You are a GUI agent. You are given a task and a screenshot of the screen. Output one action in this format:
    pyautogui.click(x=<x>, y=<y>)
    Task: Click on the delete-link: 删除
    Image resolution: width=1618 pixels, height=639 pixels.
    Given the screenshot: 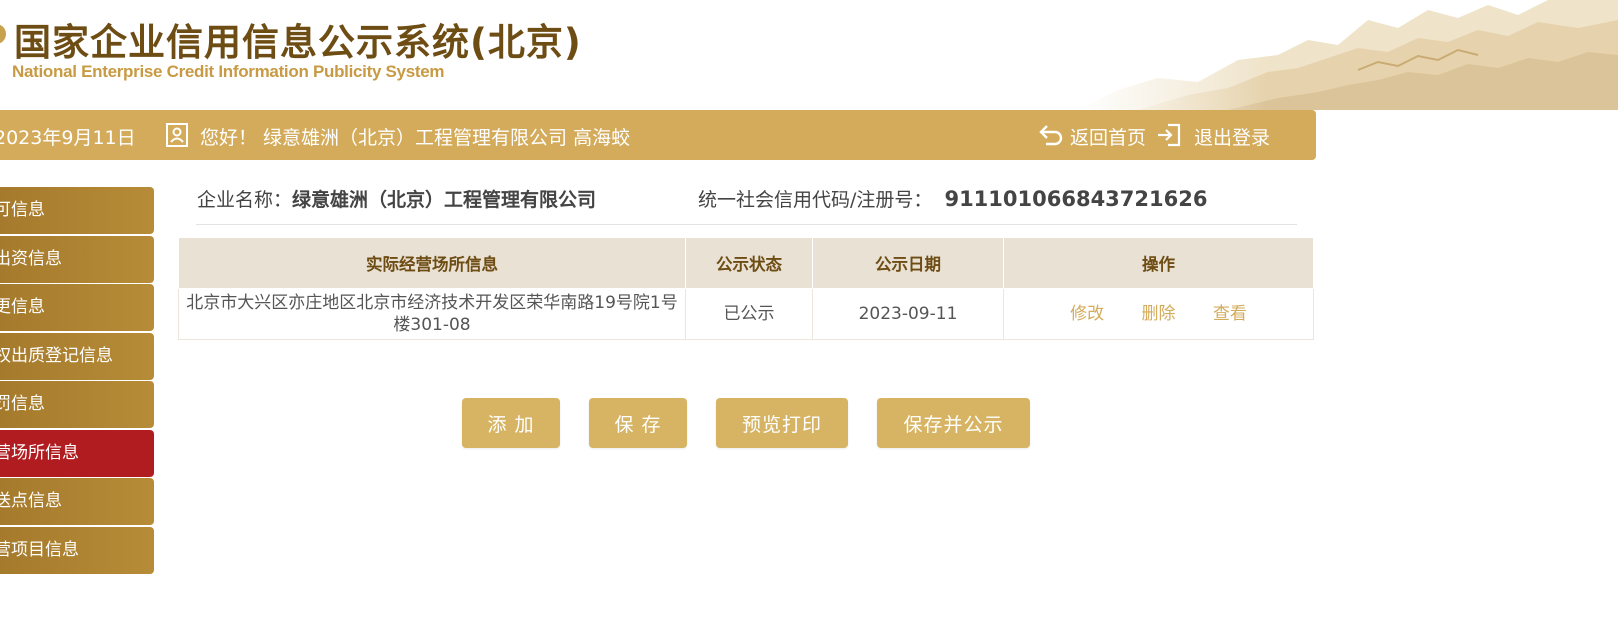 What is the action you would take?
    pyautogui.click(x=1159, y=314)
    